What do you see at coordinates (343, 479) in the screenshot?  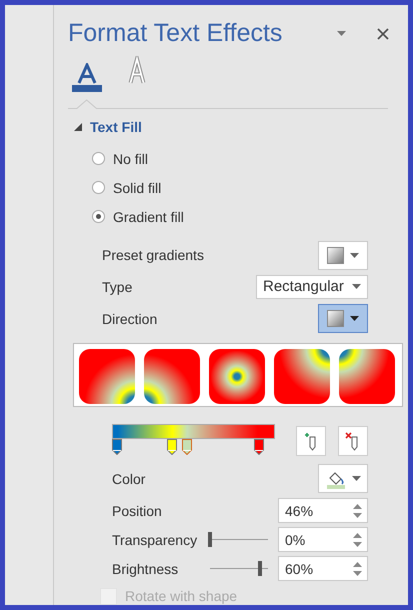 I see `color-button` at bounding box center [343, 479].